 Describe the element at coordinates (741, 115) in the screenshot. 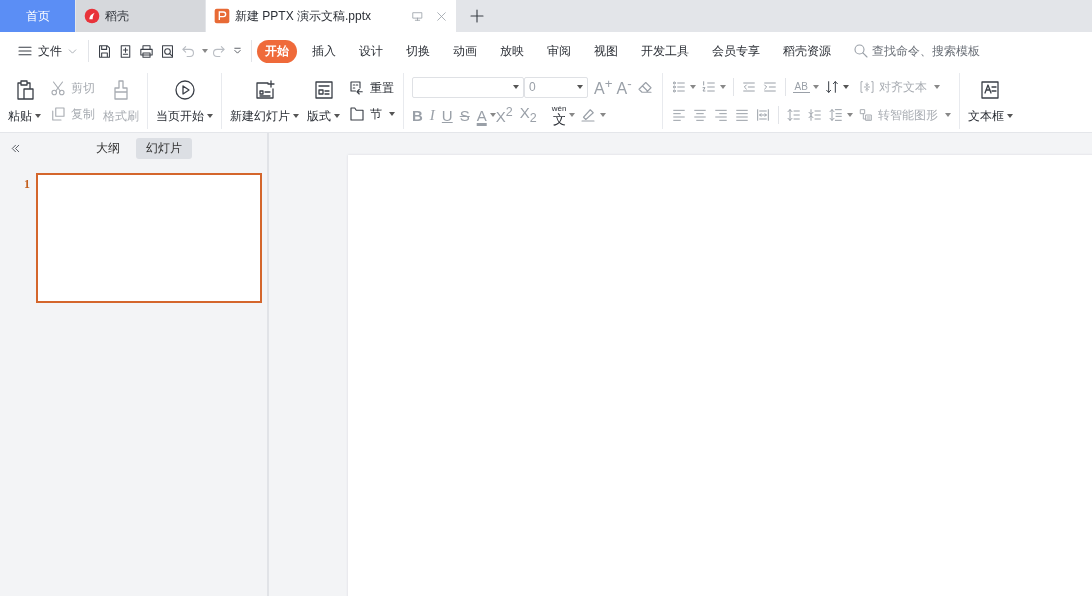

I see `justify-icon` at that location.